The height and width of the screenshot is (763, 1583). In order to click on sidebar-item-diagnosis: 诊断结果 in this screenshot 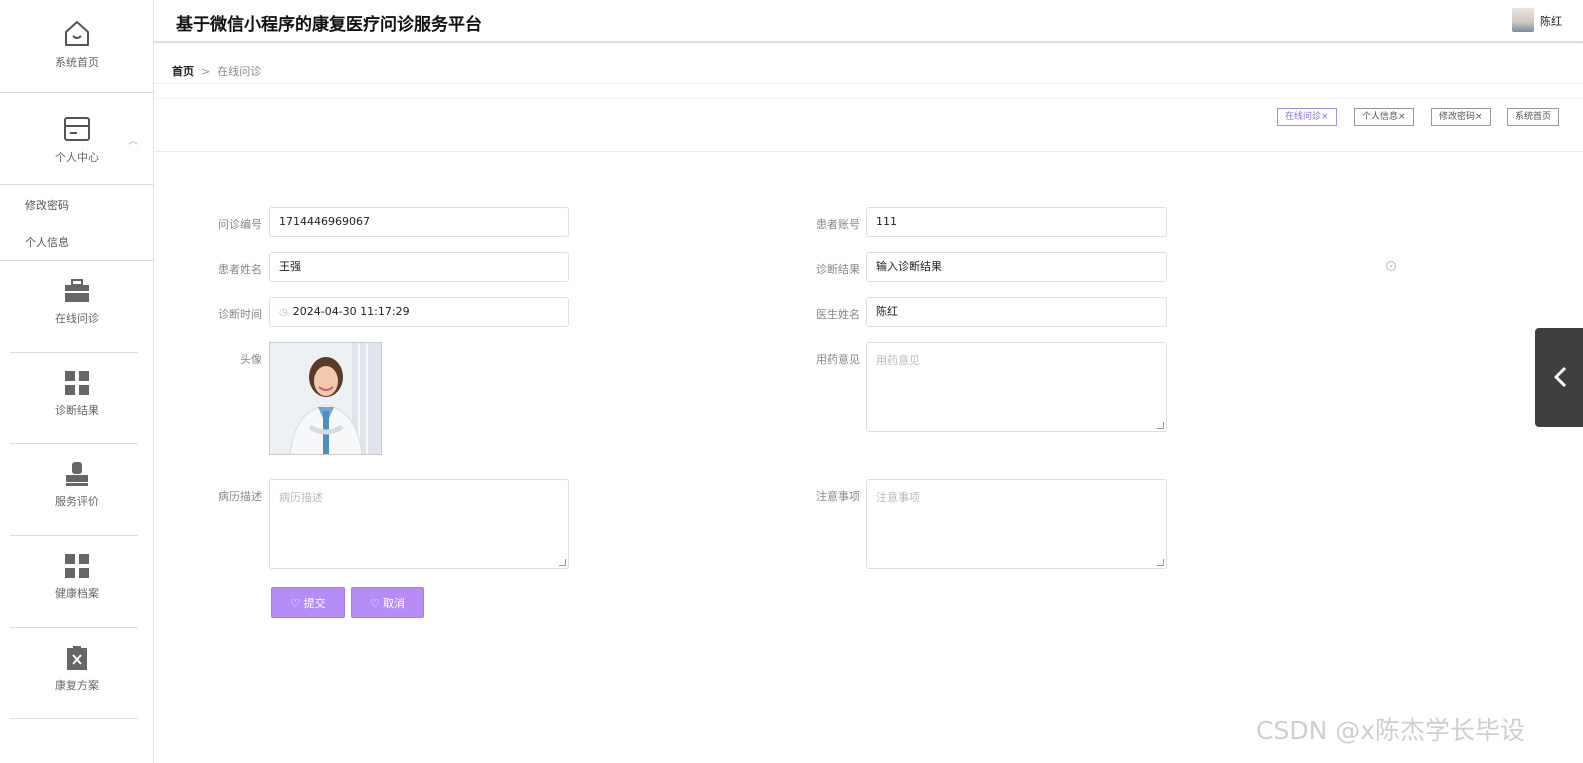, I will do `click(77, 394)`.